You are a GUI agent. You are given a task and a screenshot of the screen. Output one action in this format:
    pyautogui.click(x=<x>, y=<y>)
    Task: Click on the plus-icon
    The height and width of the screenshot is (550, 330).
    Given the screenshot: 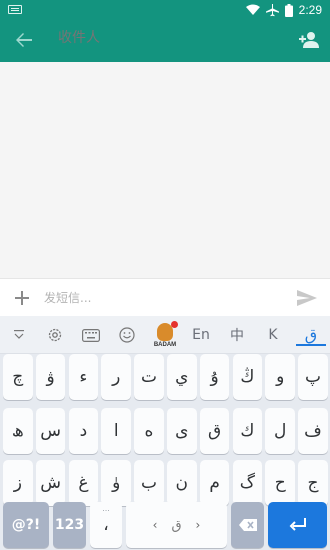 What is the action you would take?
    pyautogui.click(x=22, y=298)
    